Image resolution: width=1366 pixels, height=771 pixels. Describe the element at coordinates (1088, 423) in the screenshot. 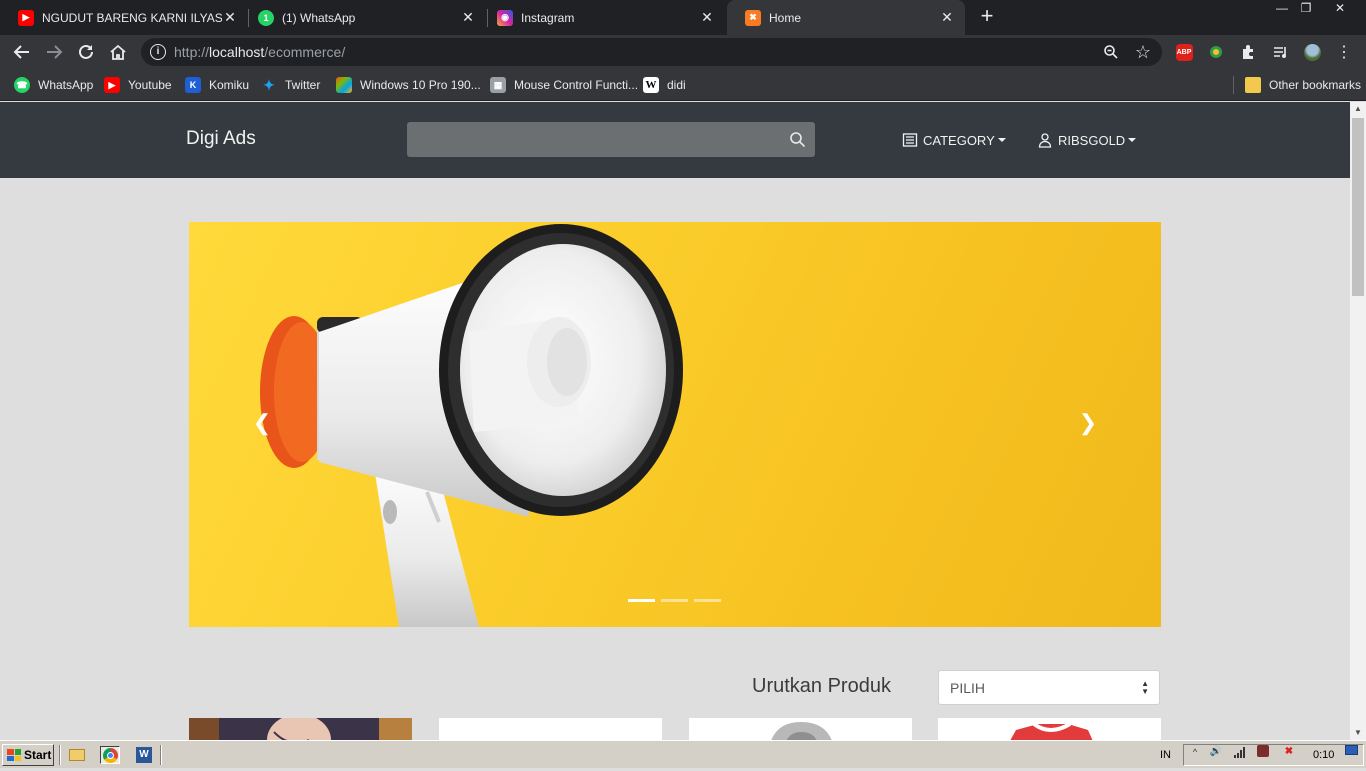

I see `carousel-next-icon: ❯` at that location.